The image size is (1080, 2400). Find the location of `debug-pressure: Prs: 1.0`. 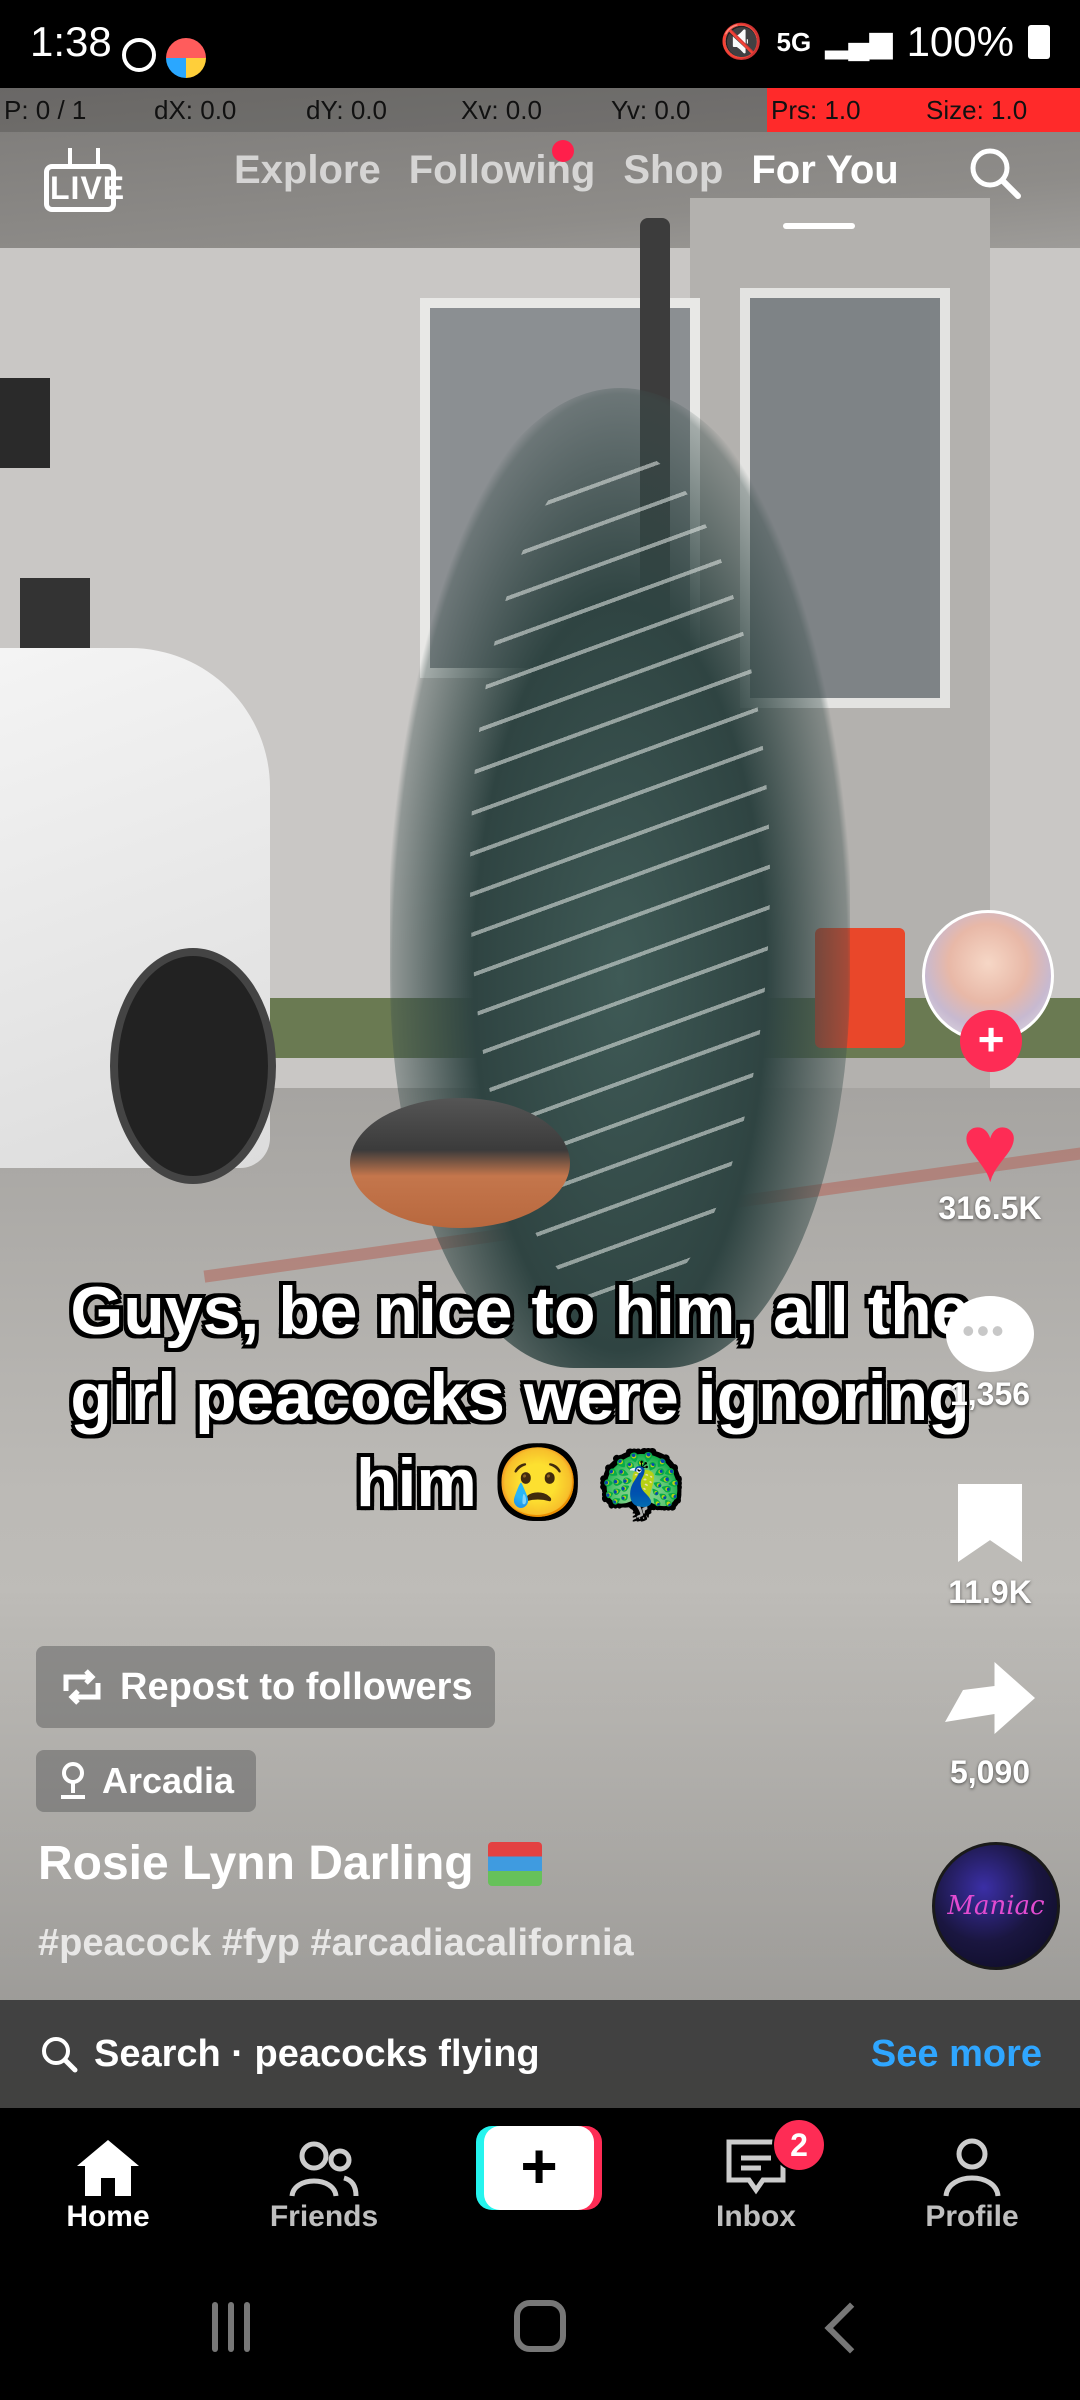

debug-pressure: Prs: 1.0 is located at coordinates (844, 110).